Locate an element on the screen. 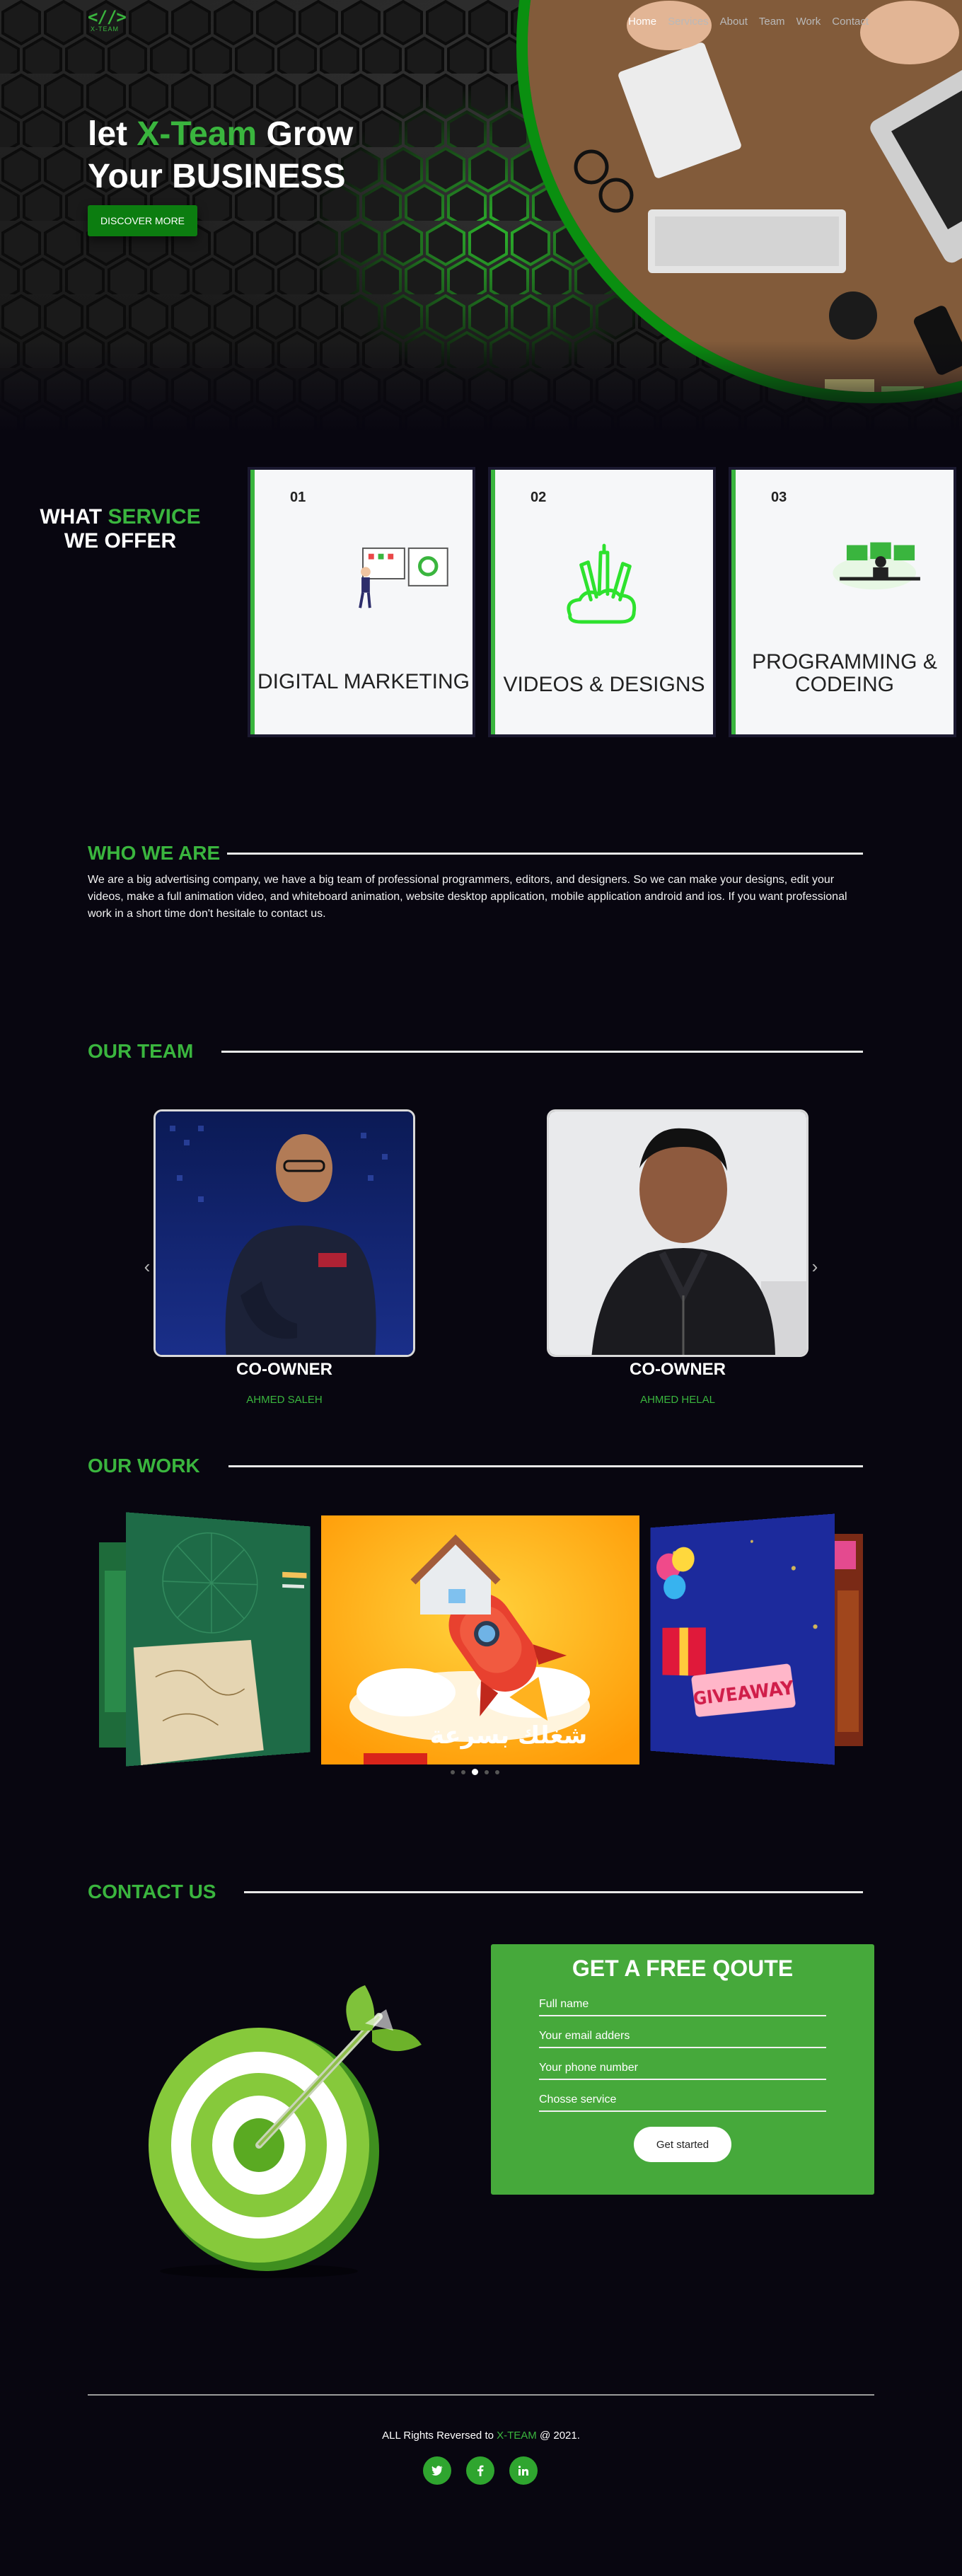 The height and width of the screenshot is (2576, 962). nav-services: Services is located at coordinates (689, 22).